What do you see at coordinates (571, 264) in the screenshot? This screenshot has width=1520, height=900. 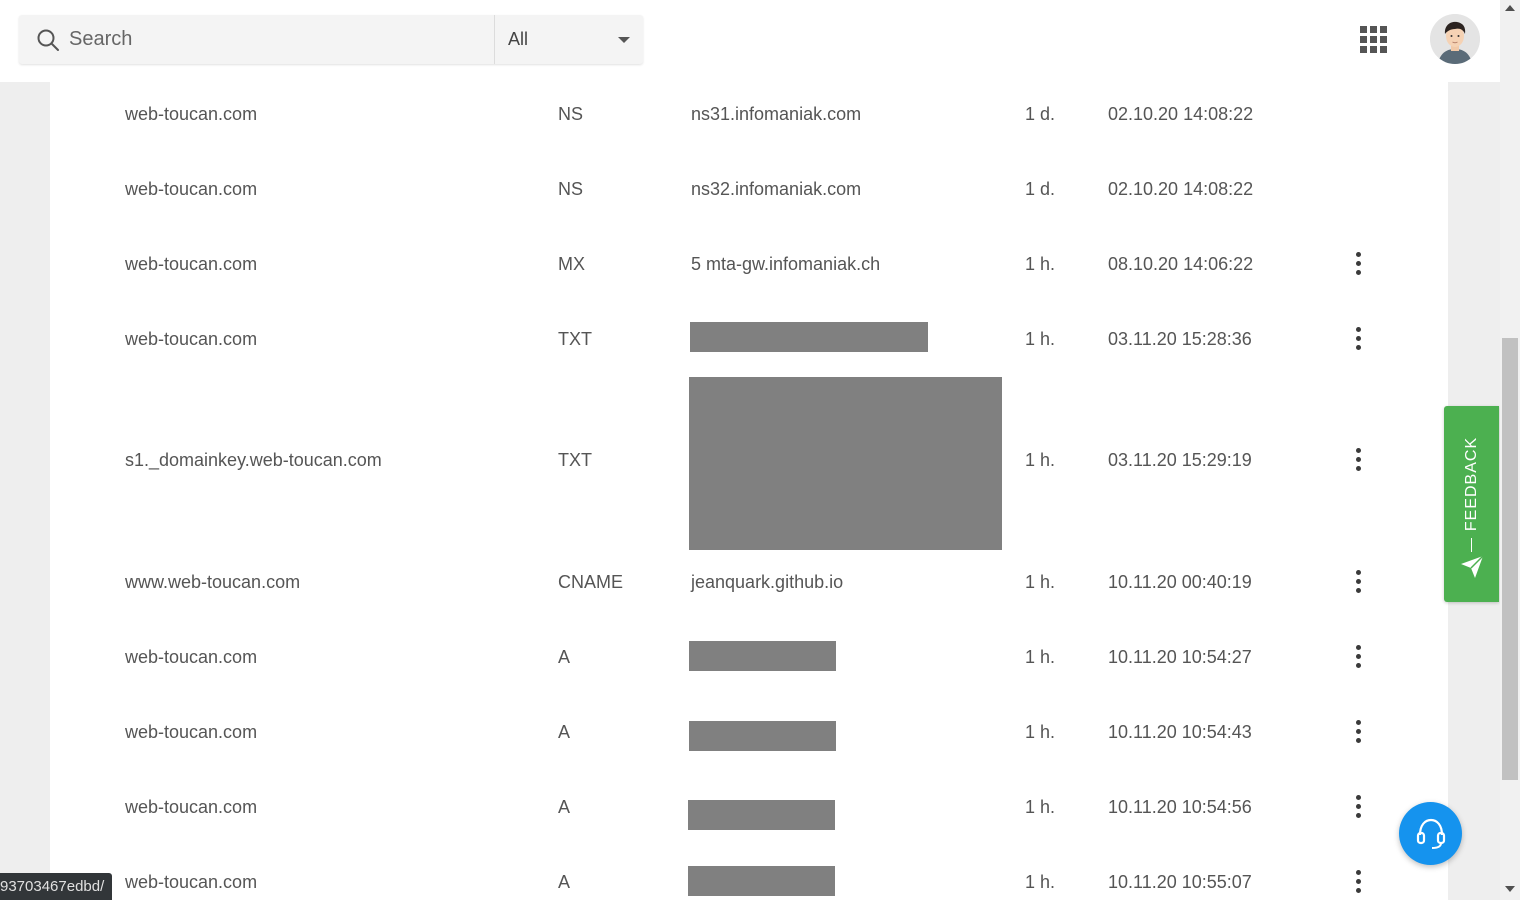 I see `record-type: MX` at bounding box center [571, 264].